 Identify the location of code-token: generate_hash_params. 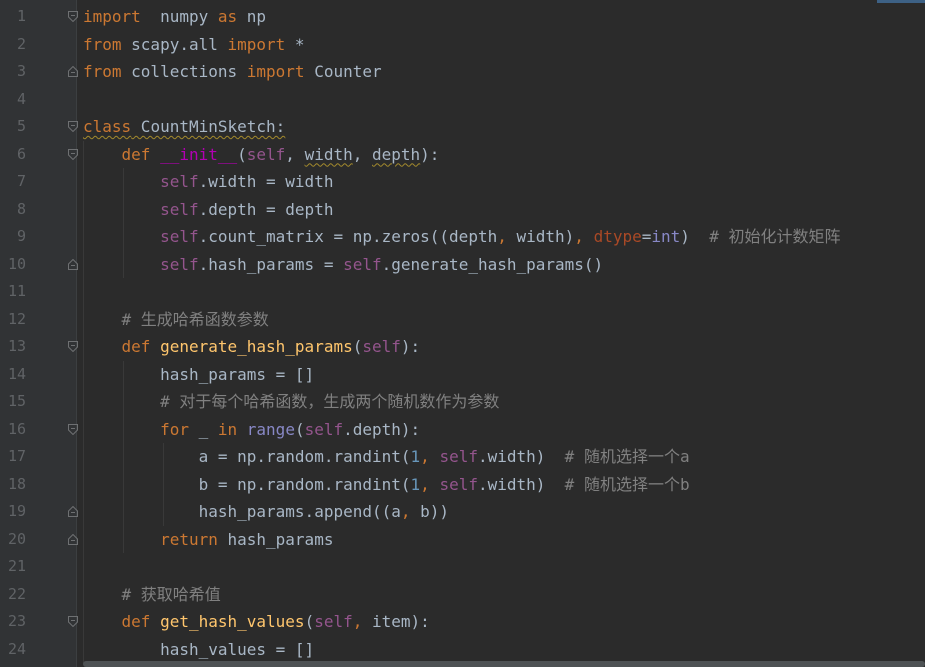
(256, 346).